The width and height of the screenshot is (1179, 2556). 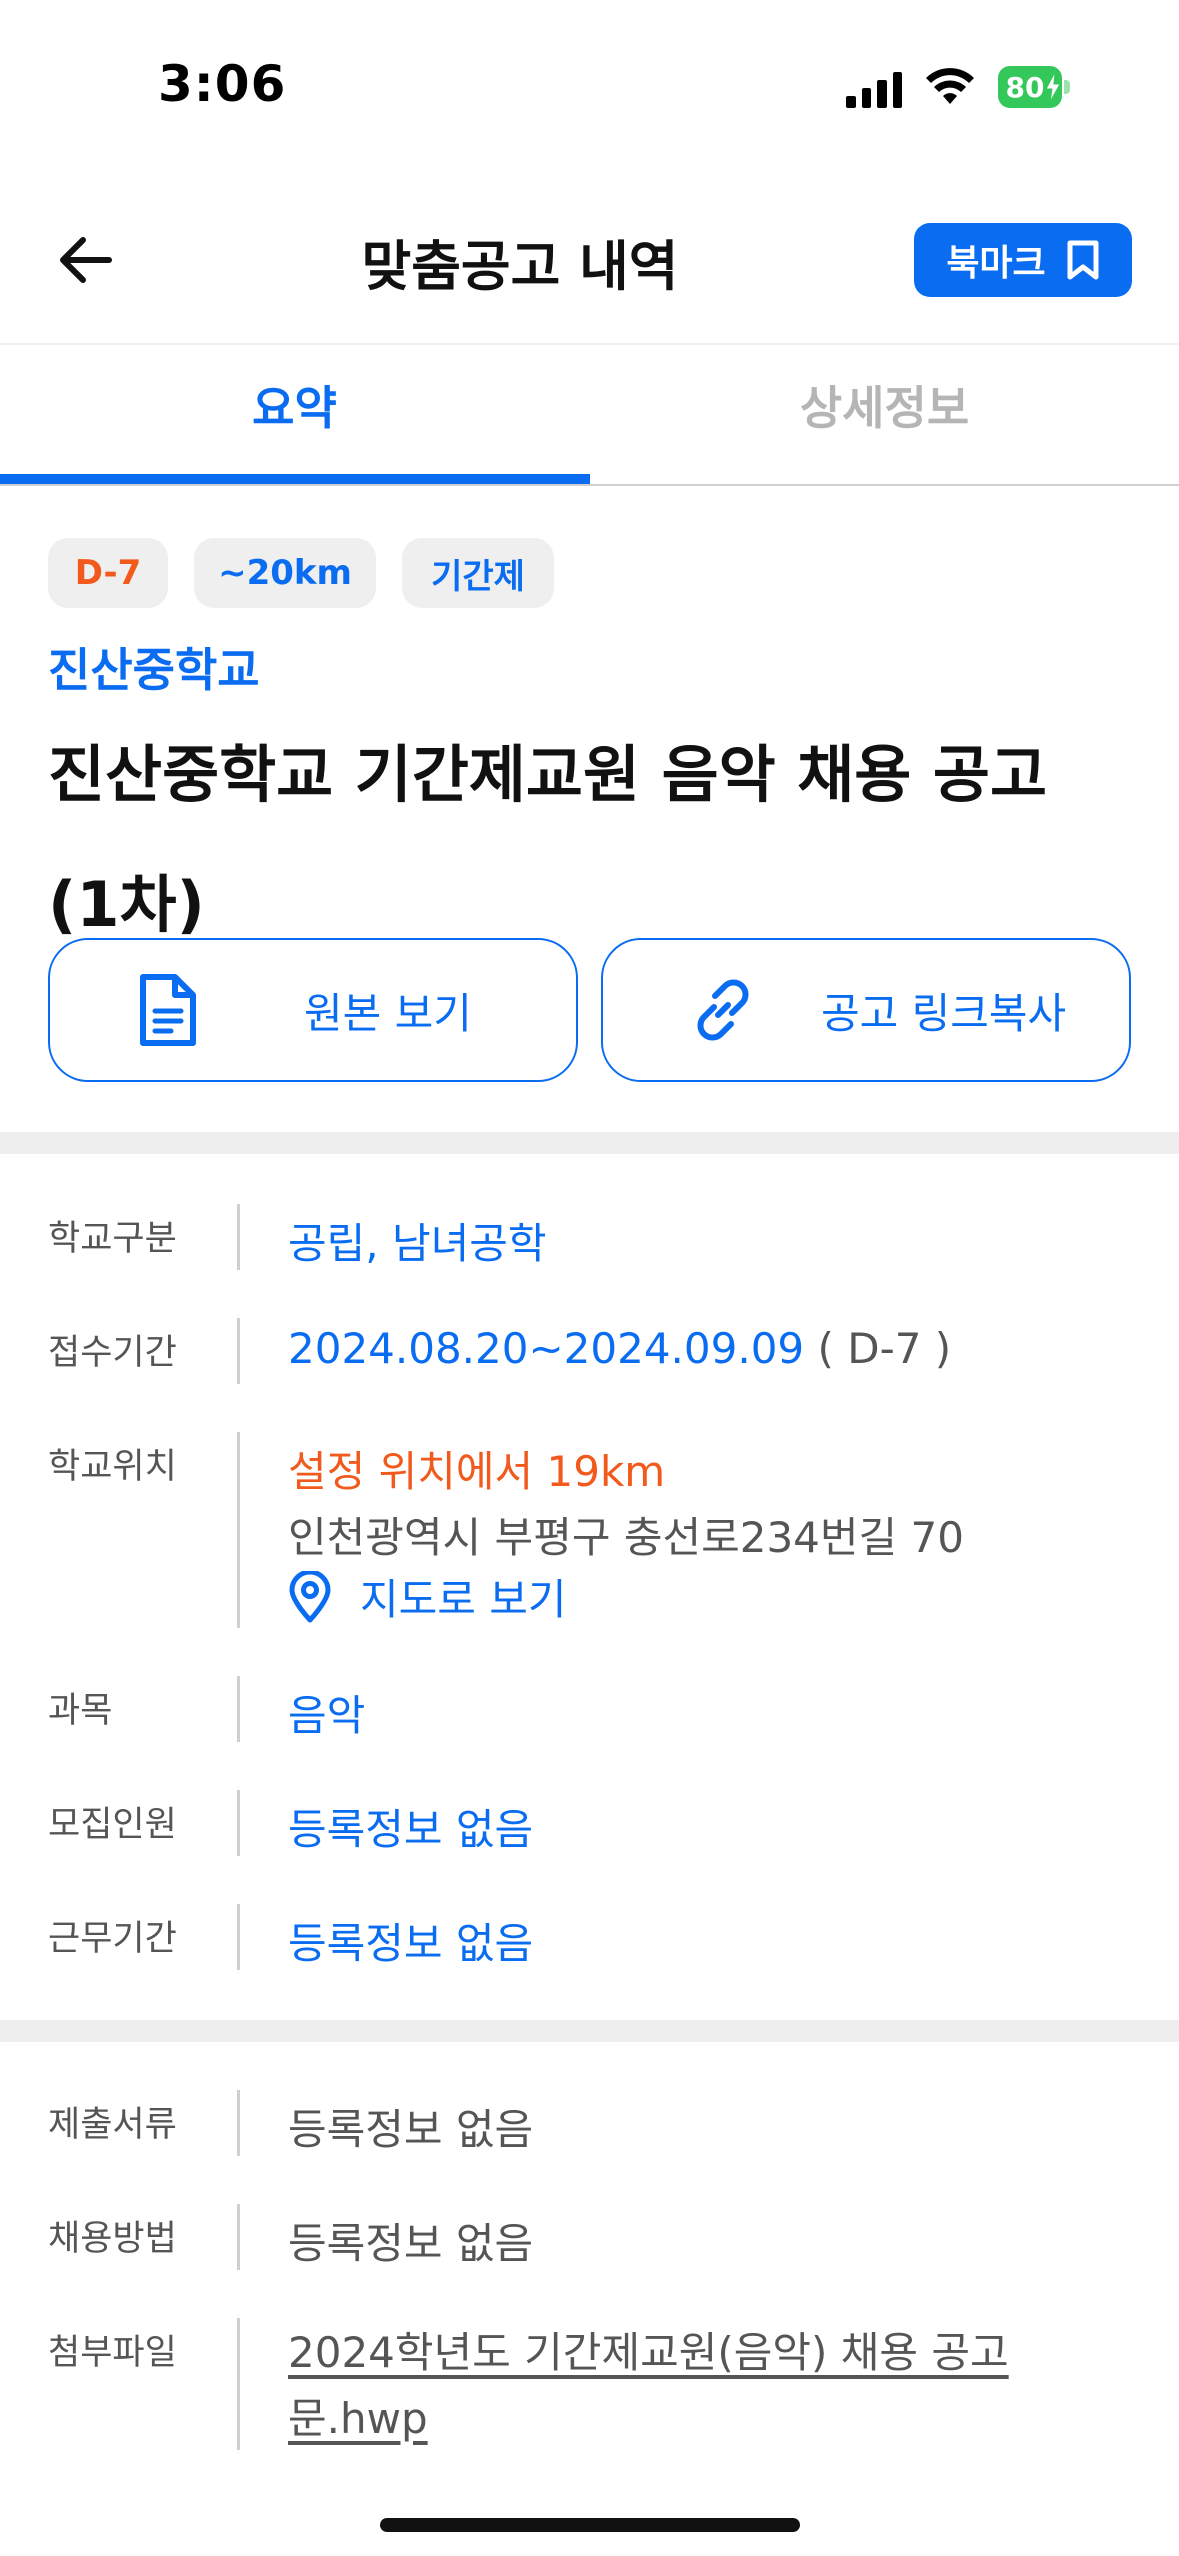 I want to click on tab-detail: 상세정보, so click(x=884, y=405).